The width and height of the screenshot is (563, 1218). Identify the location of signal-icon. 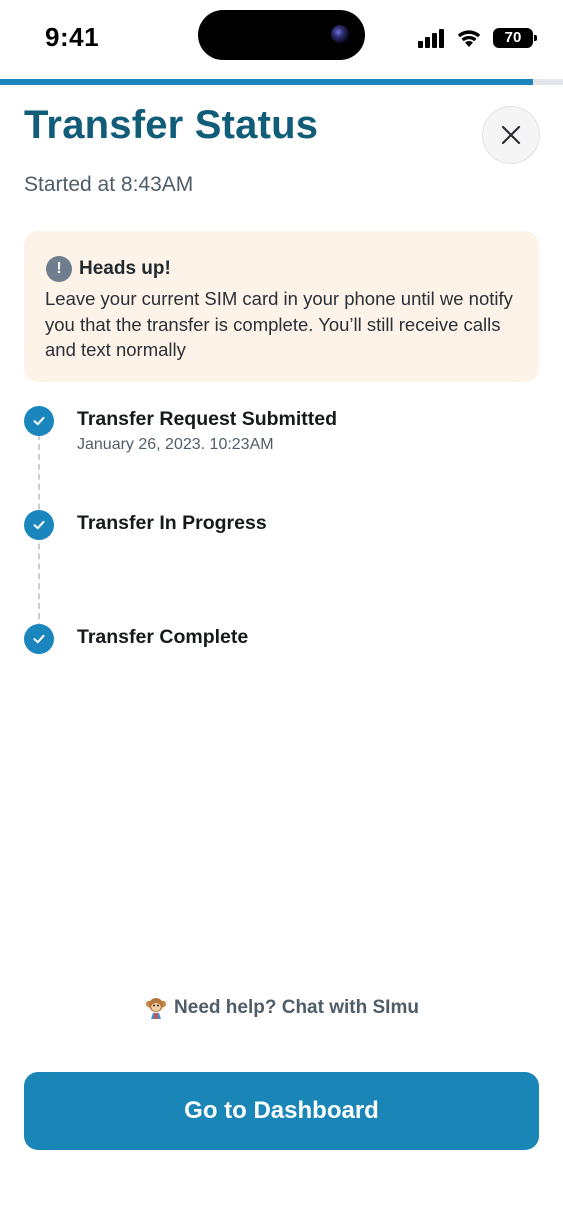
(433, 38).